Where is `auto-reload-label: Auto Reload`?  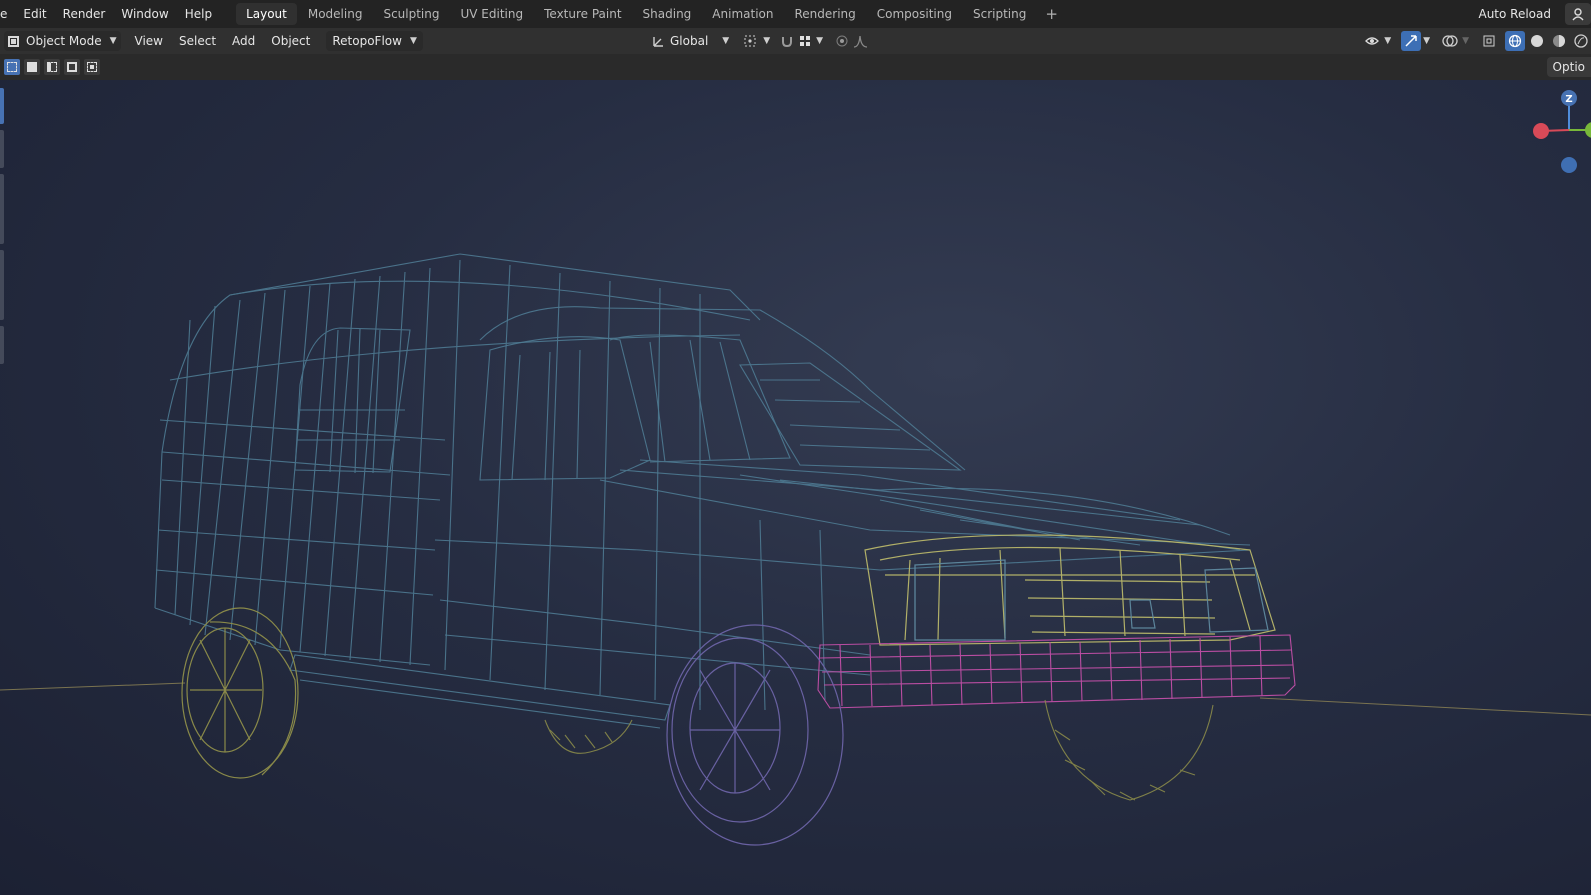
auto-reload-label: Auto Reload is located at coordinates (1514, 14).